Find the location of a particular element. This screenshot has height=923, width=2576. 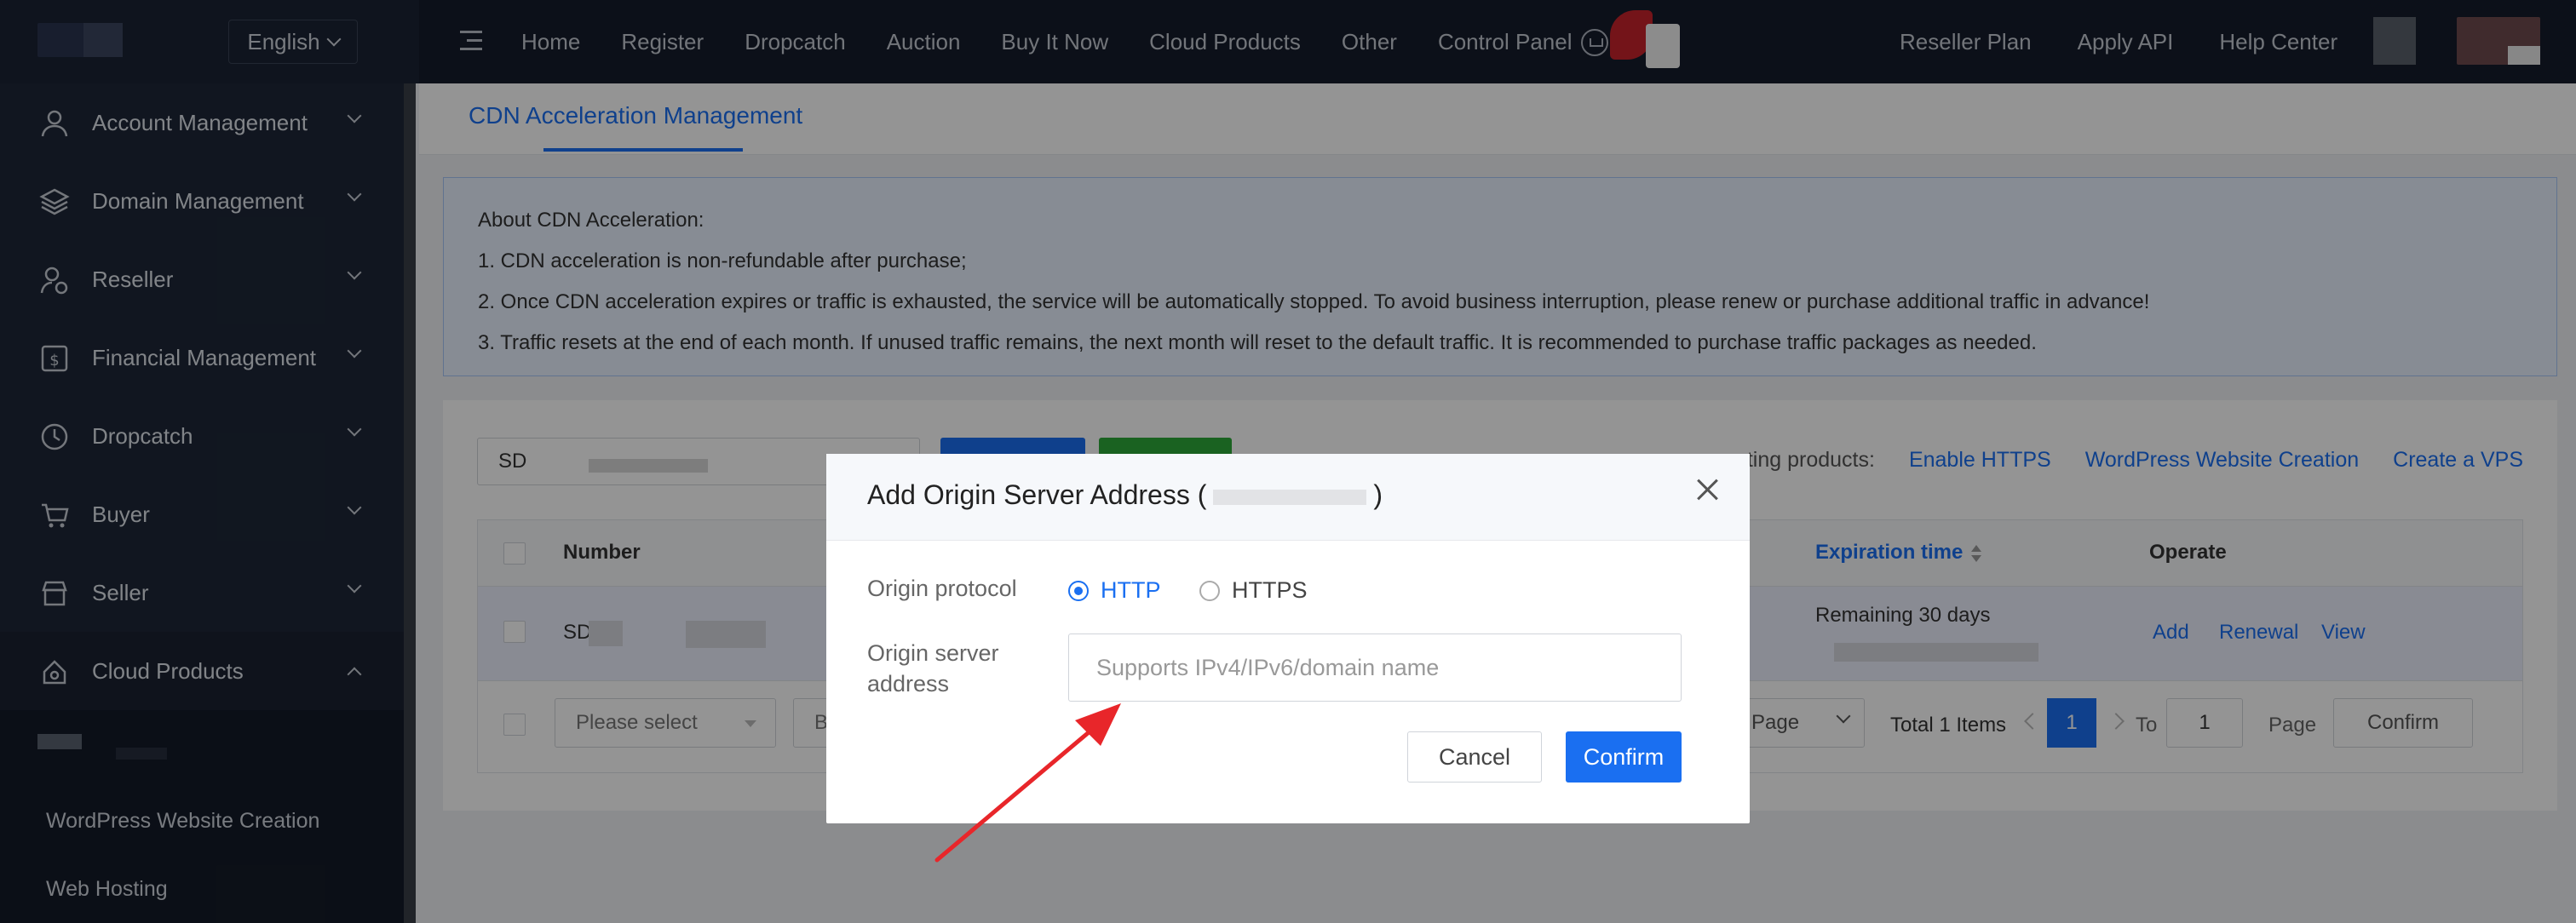

origin-server-address-input is located at coordinates (1375, 667).